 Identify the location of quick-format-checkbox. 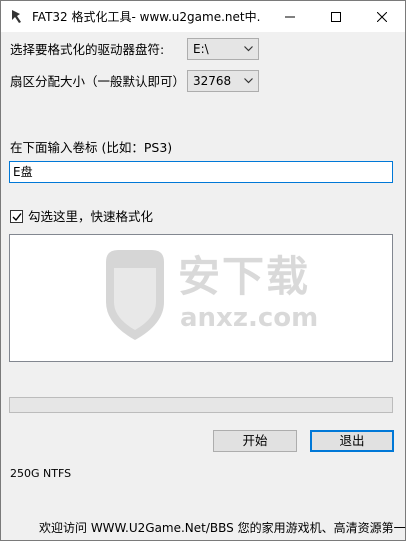
(16, 216).